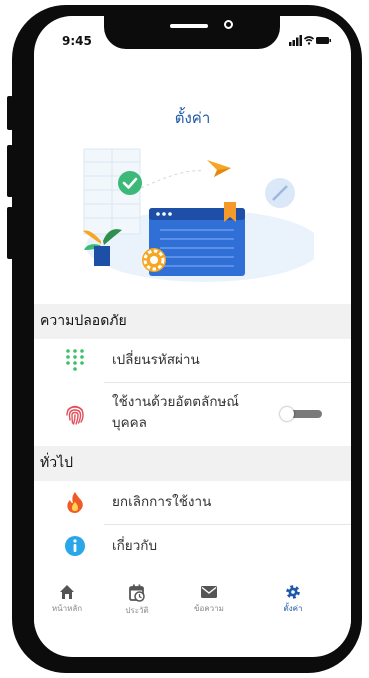 The height and width of the screenshot is (678, 369). What do you see at coordinates (228, 24) in the screenshot?
I see `front-camera` at bounding box center [228, 24].